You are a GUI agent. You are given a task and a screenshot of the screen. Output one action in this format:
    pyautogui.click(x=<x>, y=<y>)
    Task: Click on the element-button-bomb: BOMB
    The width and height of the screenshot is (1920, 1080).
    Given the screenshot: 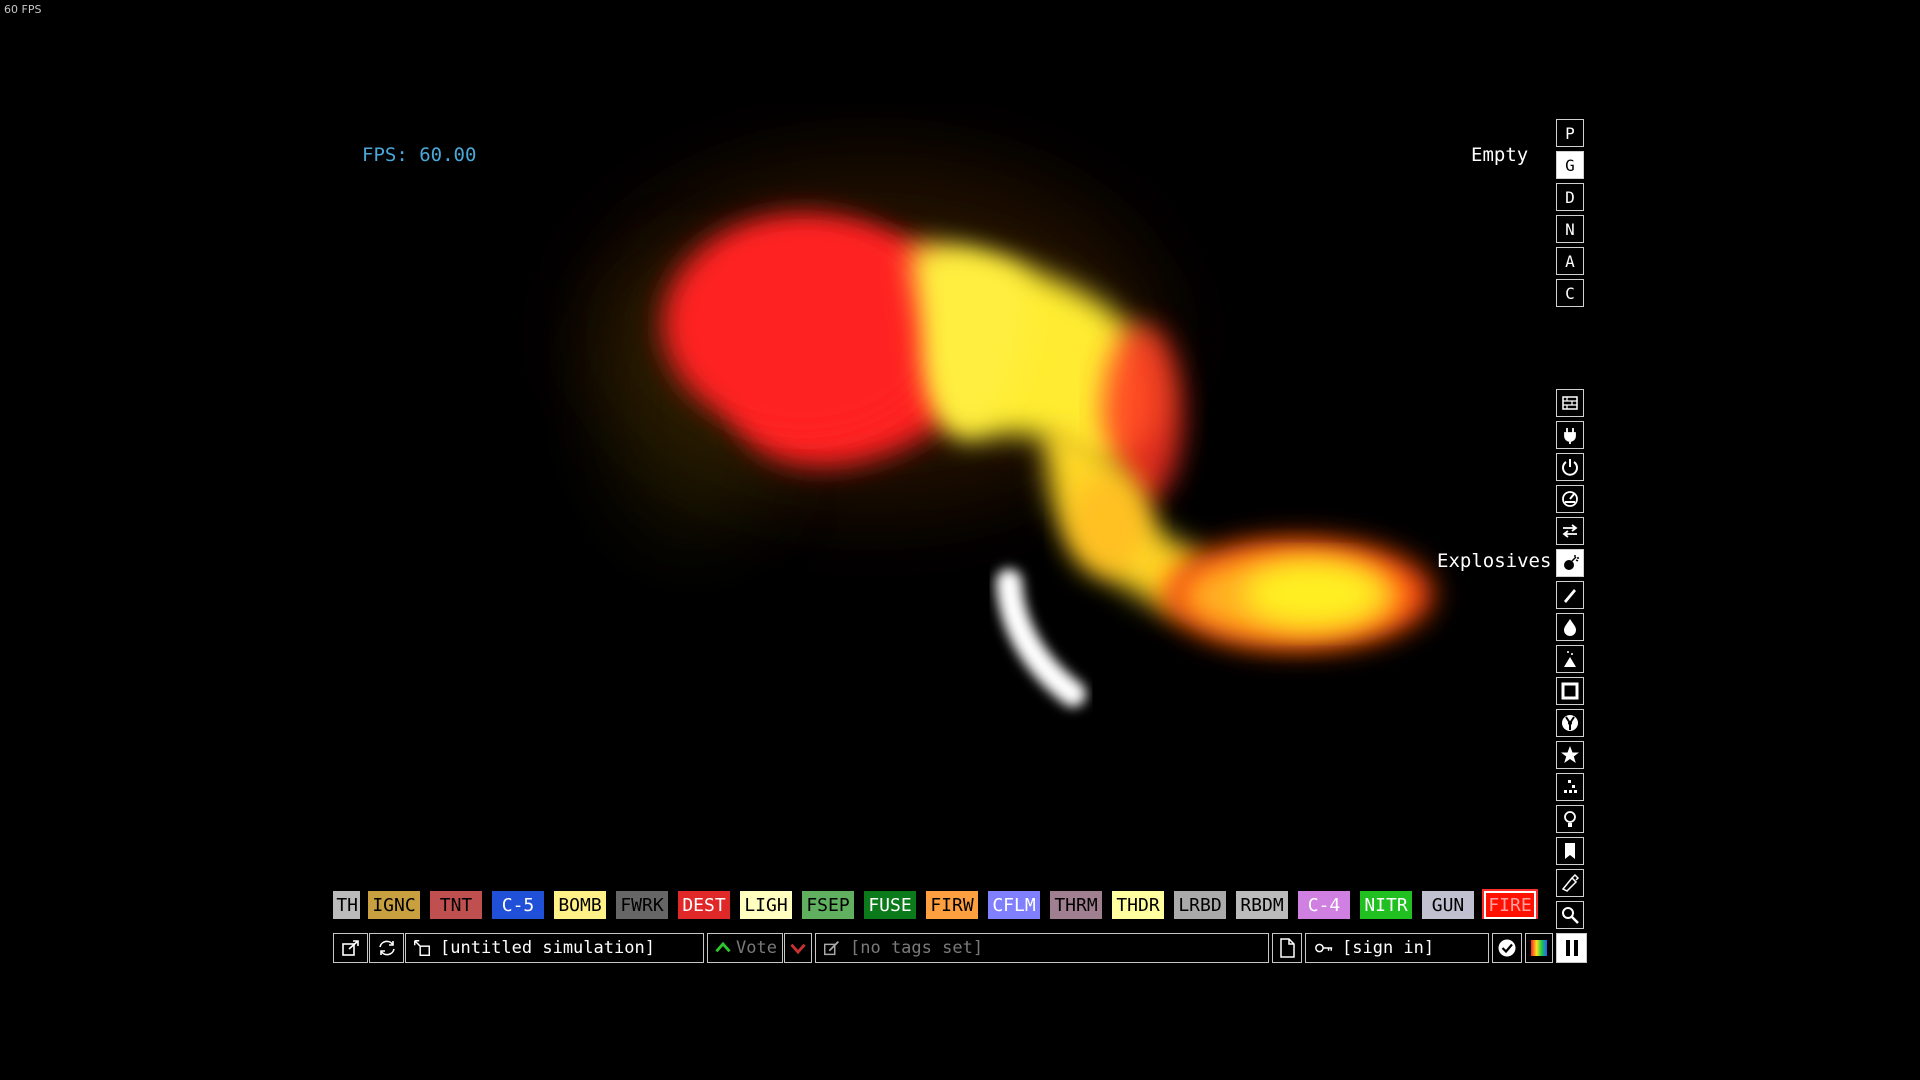 What is the action you would take?
    pyautogui.click(x=580, y=905)
    